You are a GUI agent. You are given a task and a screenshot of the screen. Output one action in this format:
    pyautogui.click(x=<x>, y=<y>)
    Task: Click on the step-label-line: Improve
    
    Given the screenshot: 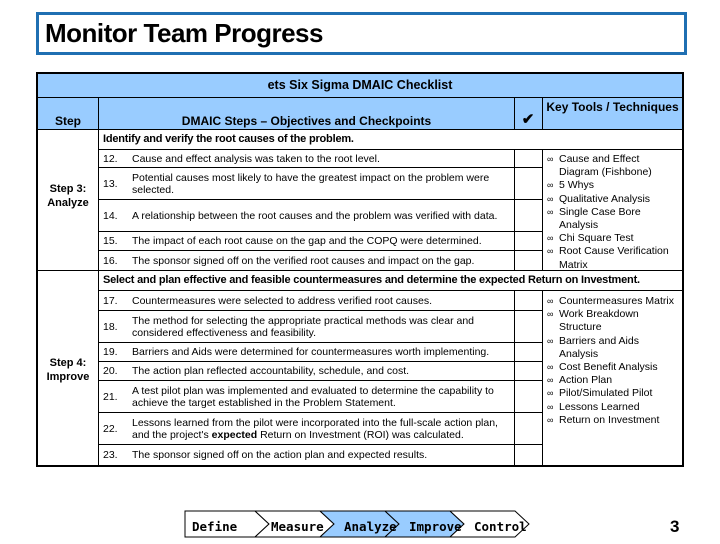 What is the action you would take?
    pyautogui.click(x=68, y=377)
    